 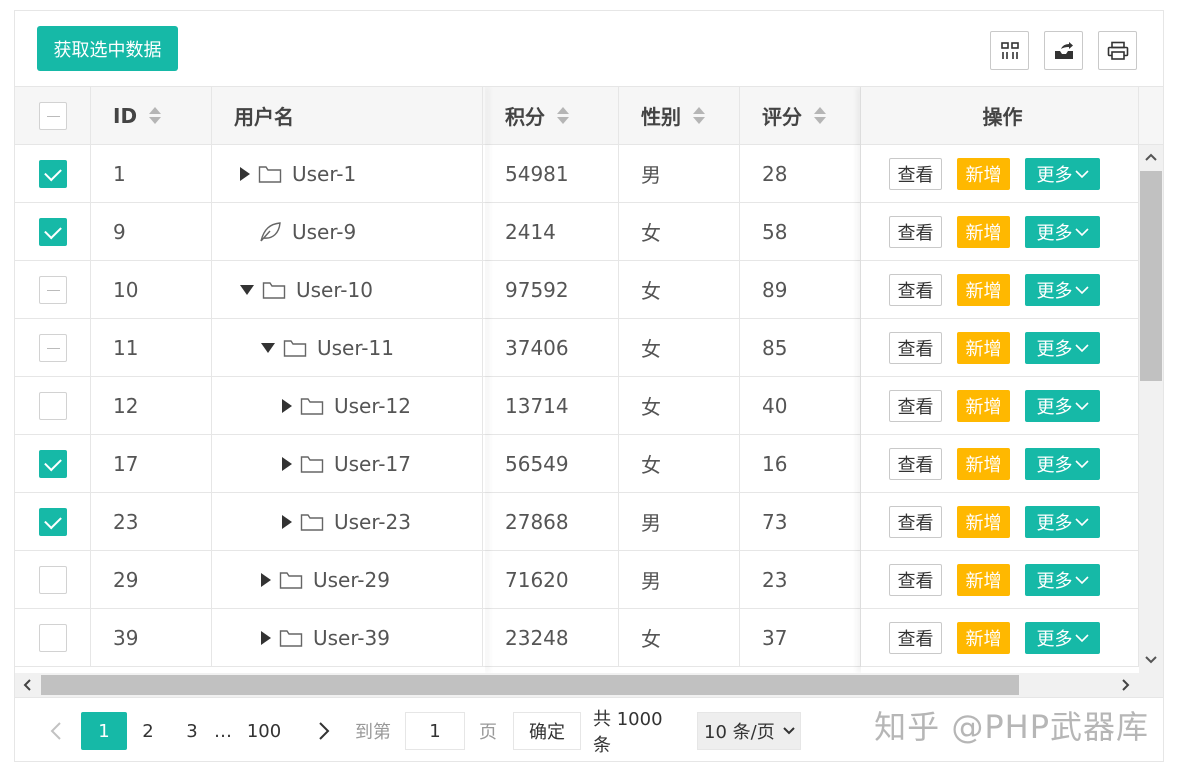 I want to click on table-row: 39 User-39 23248 女 37 查看 新增 更多, so click(x=577, y=638).